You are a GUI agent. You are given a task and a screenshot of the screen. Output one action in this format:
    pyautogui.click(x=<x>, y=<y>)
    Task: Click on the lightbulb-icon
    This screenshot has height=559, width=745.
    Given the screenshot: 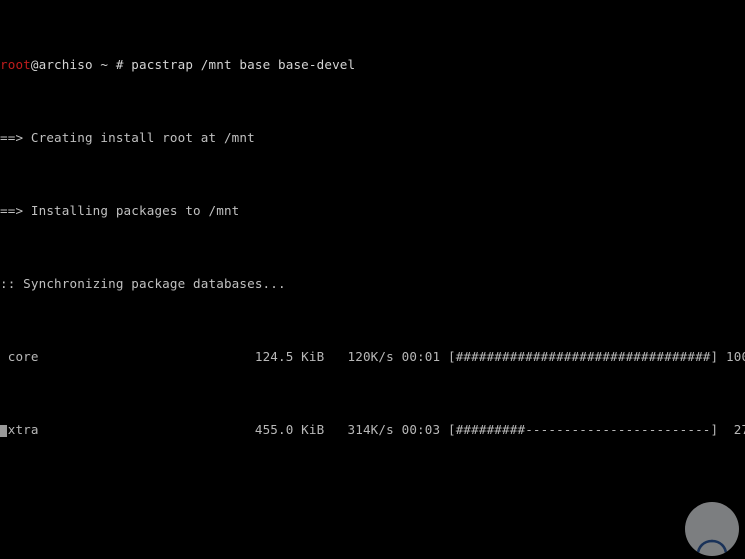 What is the action you would take?
    pyautogui.click(x=712, y=529)
    